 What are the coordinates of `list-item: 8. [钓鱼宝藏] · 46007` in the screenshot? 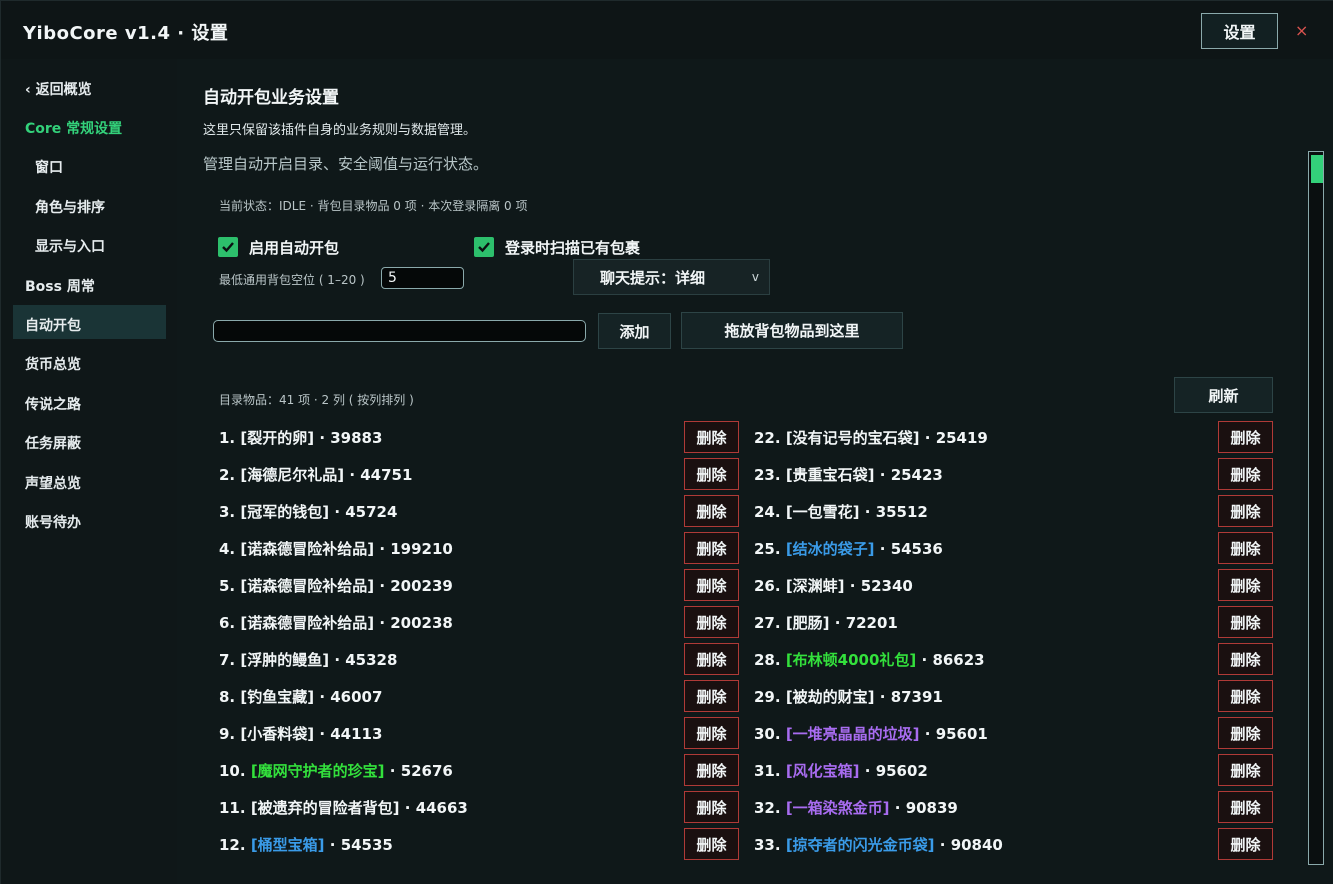 It's located at (301, 697).